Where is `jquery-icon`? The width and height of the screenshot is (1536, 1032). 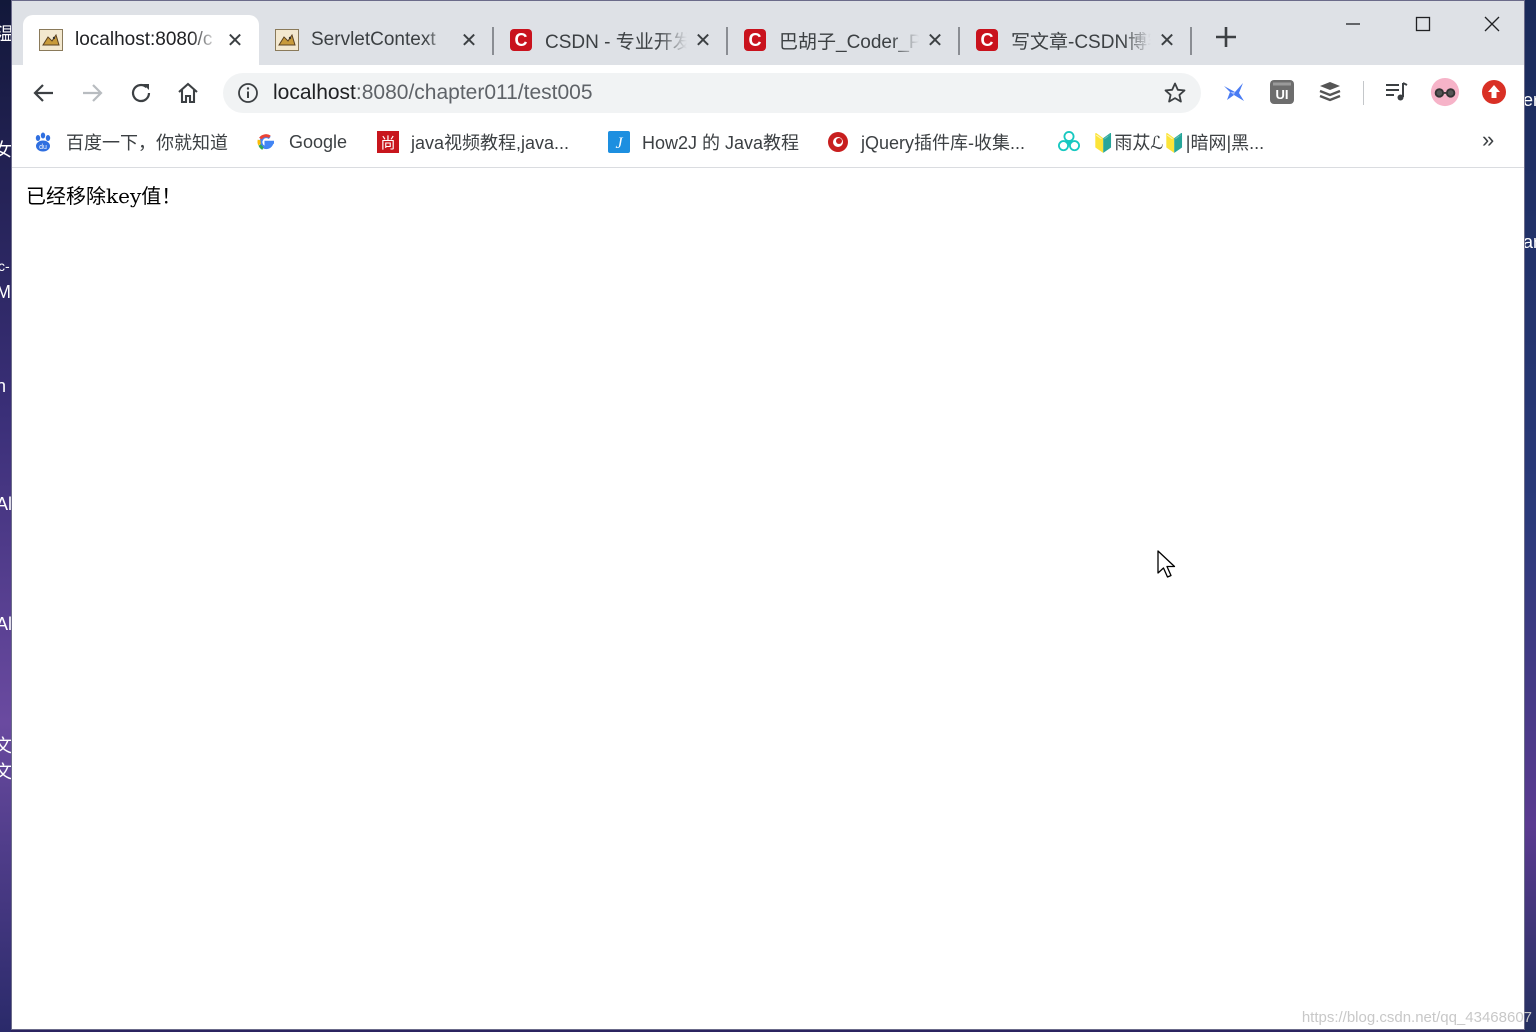 jquery-icon is located at coordinates (838, 142).